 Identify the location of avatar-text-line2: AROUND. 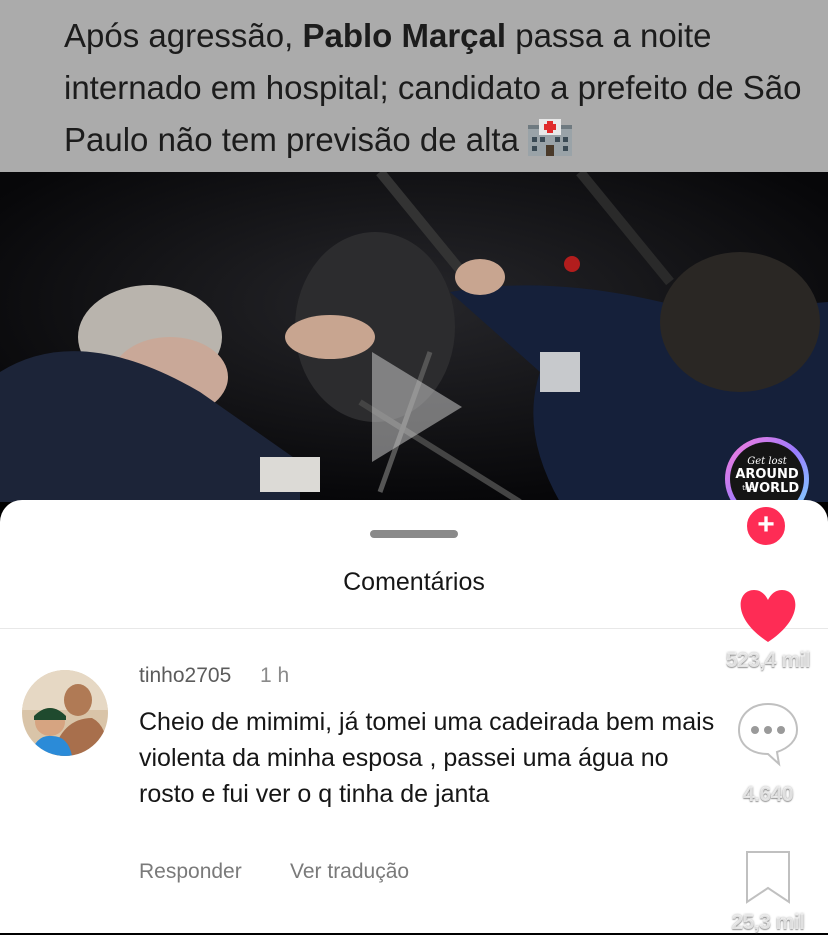
(767, 474).